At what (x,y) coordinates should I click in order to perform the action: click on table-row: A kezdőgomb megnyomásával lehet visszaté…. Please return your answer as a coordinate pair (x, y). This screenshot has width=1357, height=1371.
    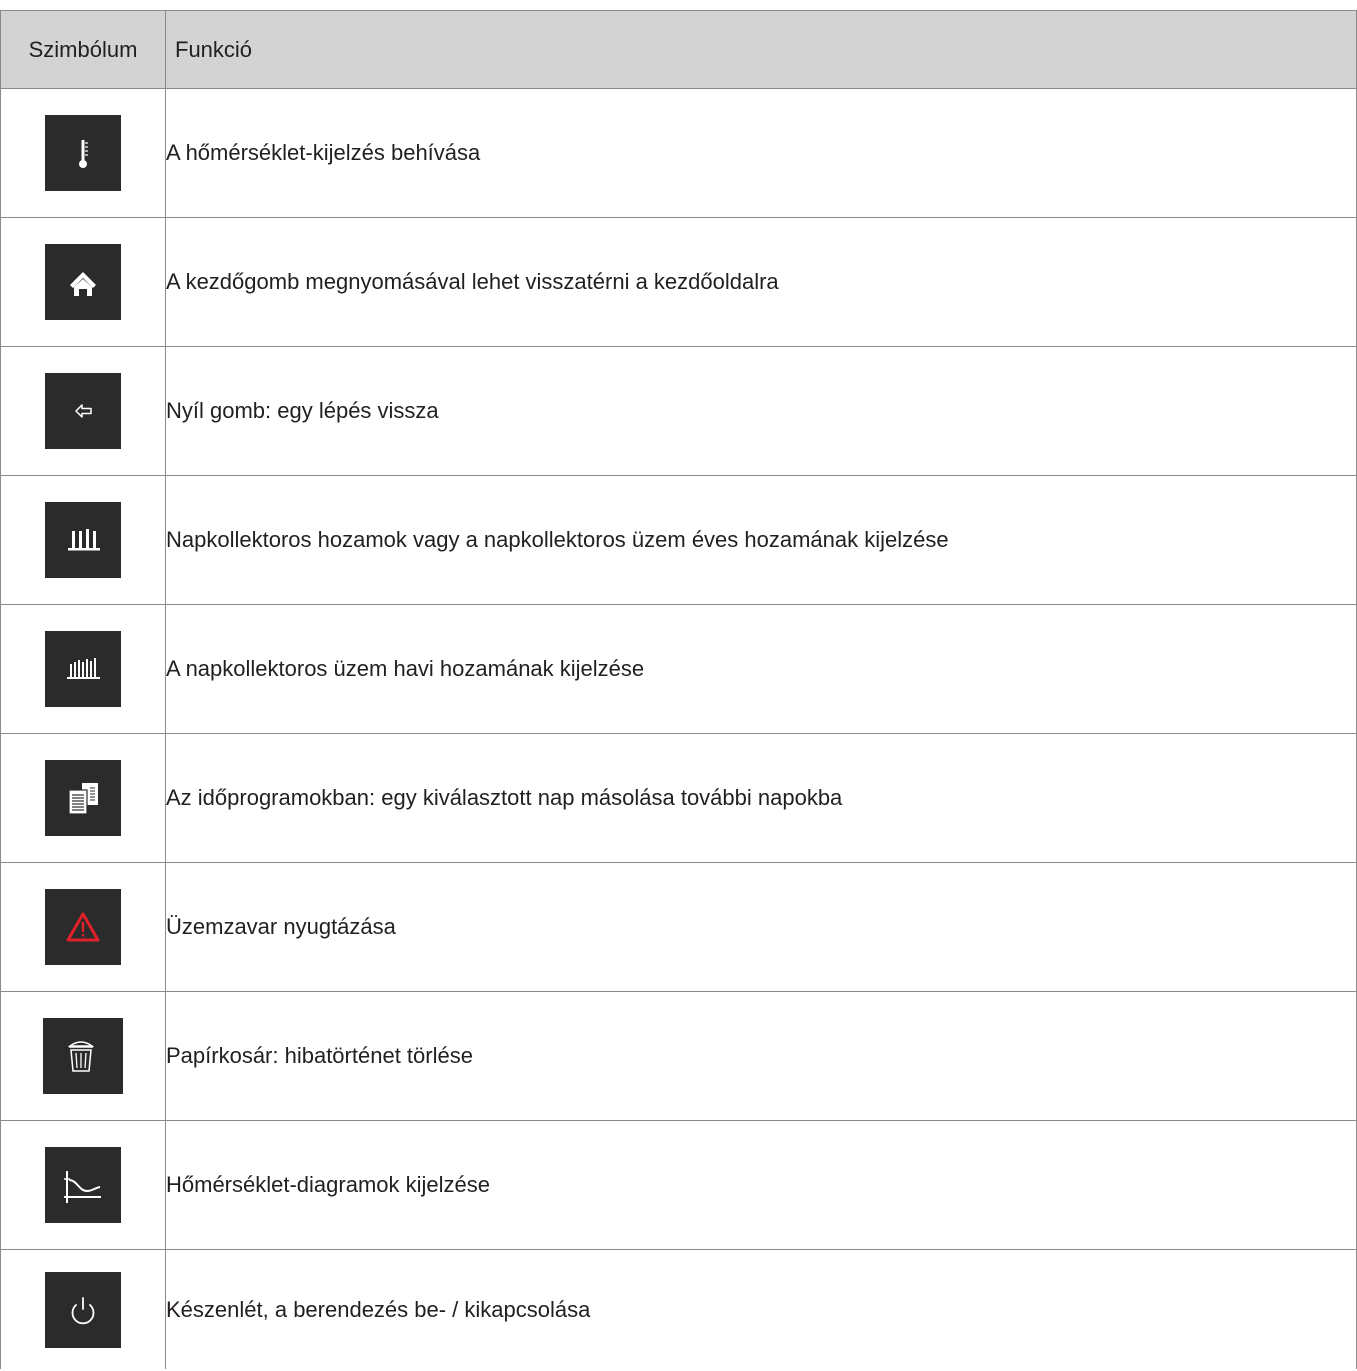
    Looking at the image, I should click on (678, 282).